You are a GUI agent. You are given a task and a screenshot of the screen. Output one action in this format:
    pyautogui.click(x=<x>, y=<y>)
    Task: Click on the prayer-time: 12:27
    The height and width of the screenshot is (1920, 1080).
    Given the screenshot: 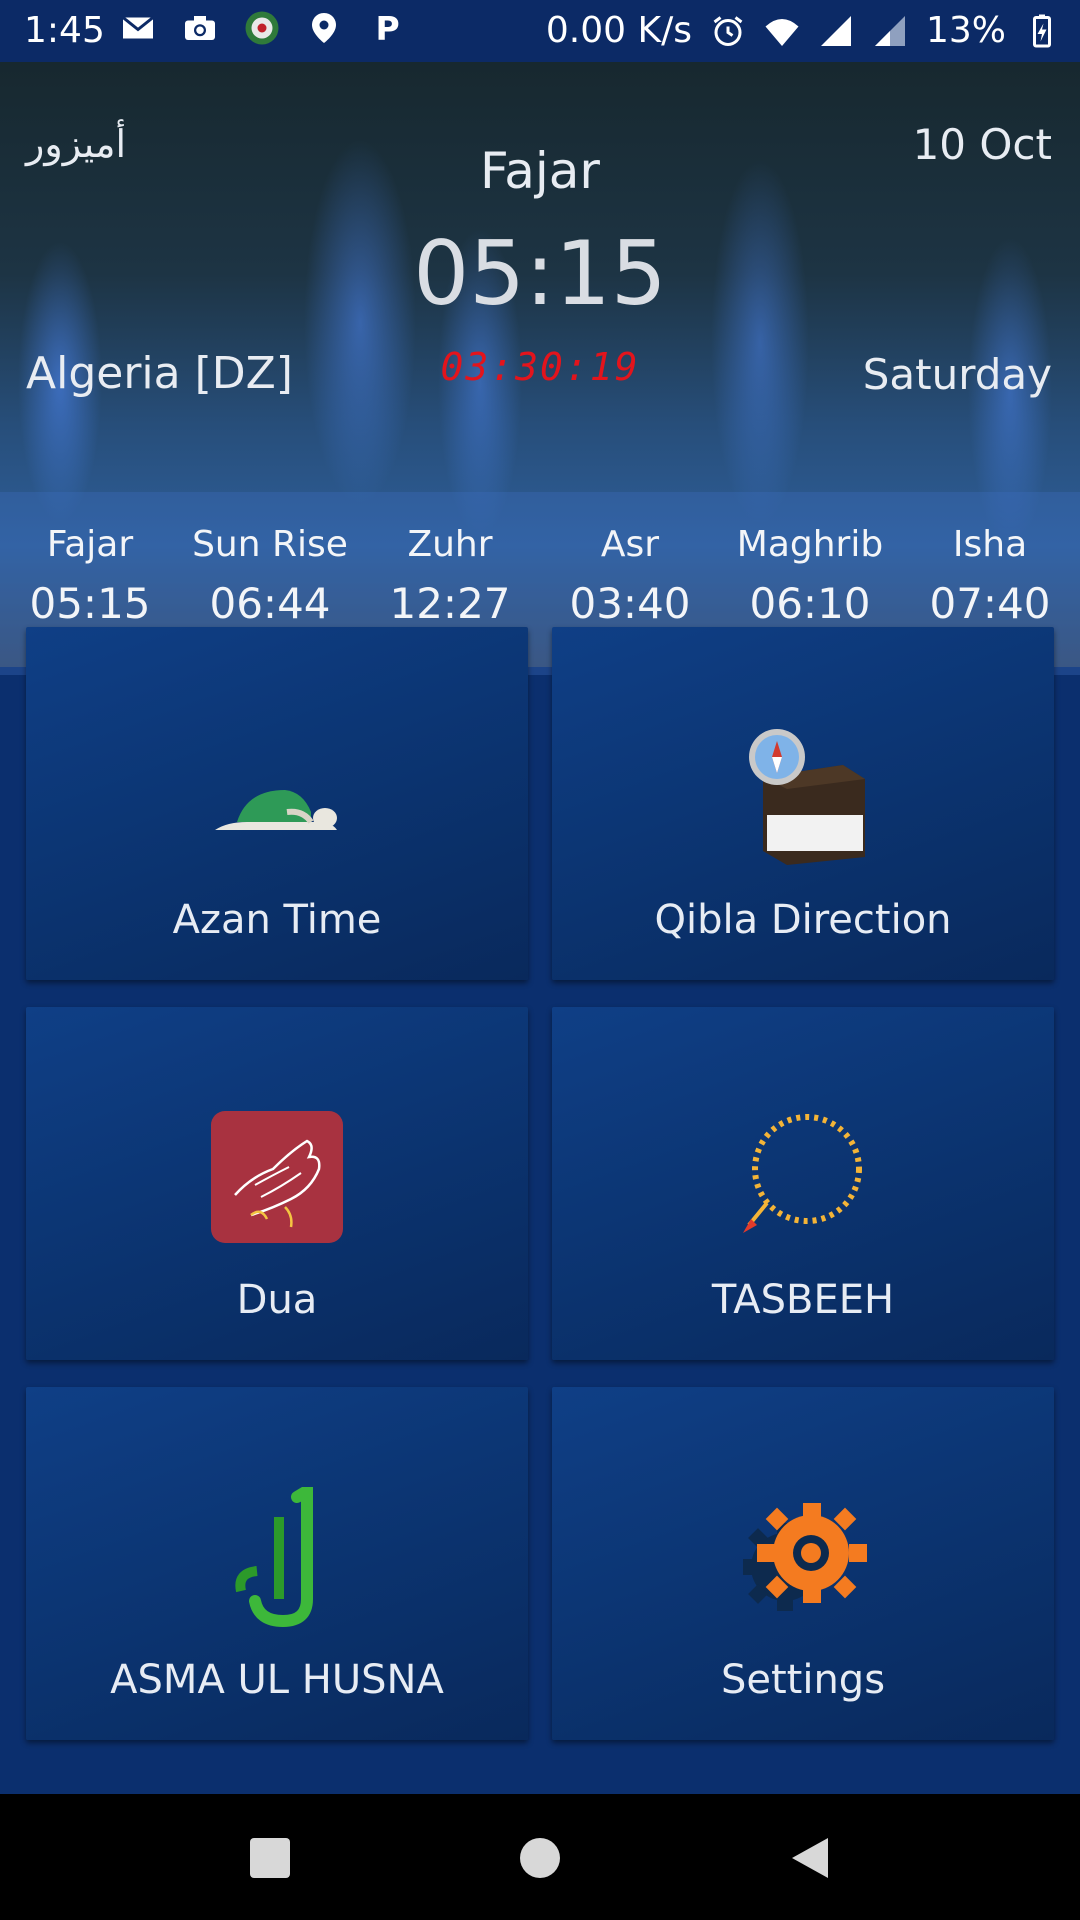 What is the action you would take?
    pyautogui.click(x=450, y=603)
    